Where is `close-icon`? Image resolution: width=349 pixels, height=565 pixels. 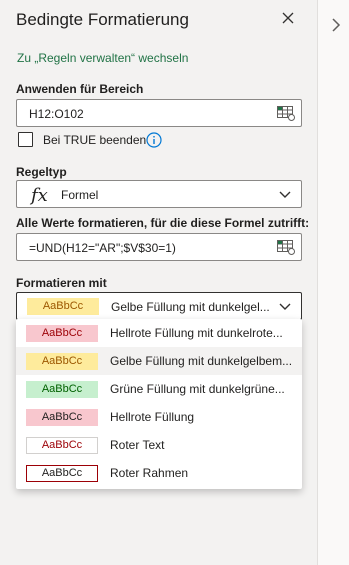
close-icon is located at coordinates (288, 18).